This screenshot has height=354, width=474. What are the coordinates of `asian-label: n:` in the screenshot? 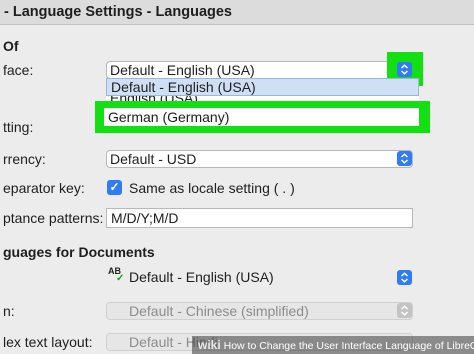 It's located at (9, 311).